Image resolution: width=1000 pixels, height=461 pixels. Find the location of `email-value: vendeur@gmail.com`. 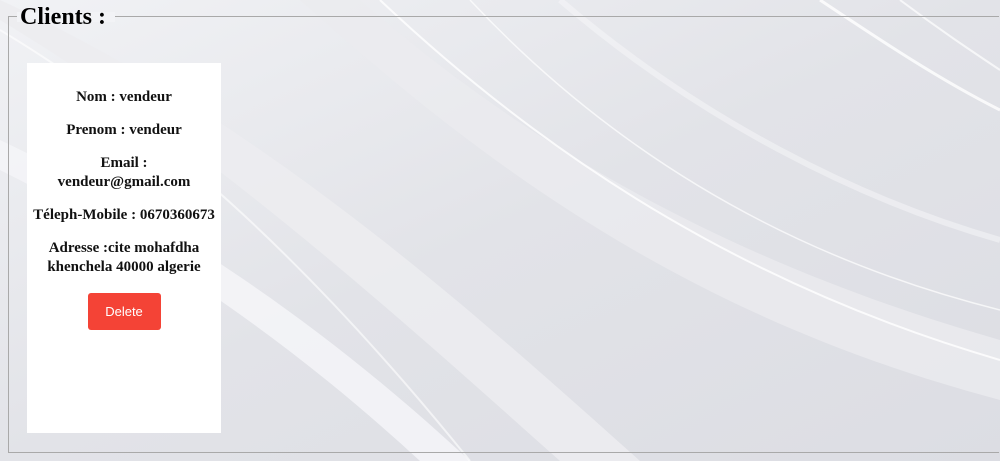

email-value: vendeur@gmail.com is located at coordinates (124, 182).